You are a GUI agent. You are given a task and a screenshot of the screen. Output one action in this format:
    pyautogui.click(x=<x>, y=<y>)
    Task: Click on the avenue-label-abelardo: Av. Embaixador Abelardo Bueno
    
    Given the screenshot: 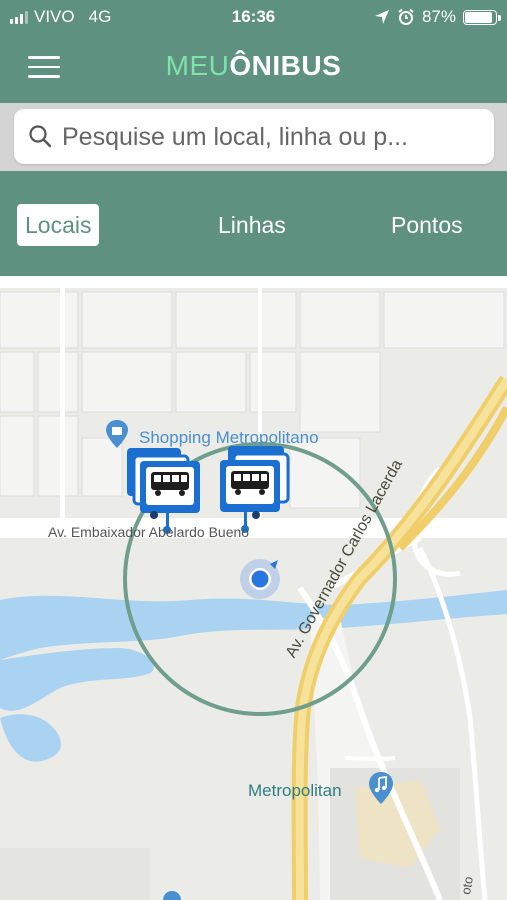 What is the action you would take?
    pyautogui.click(x=149, y=532)
    